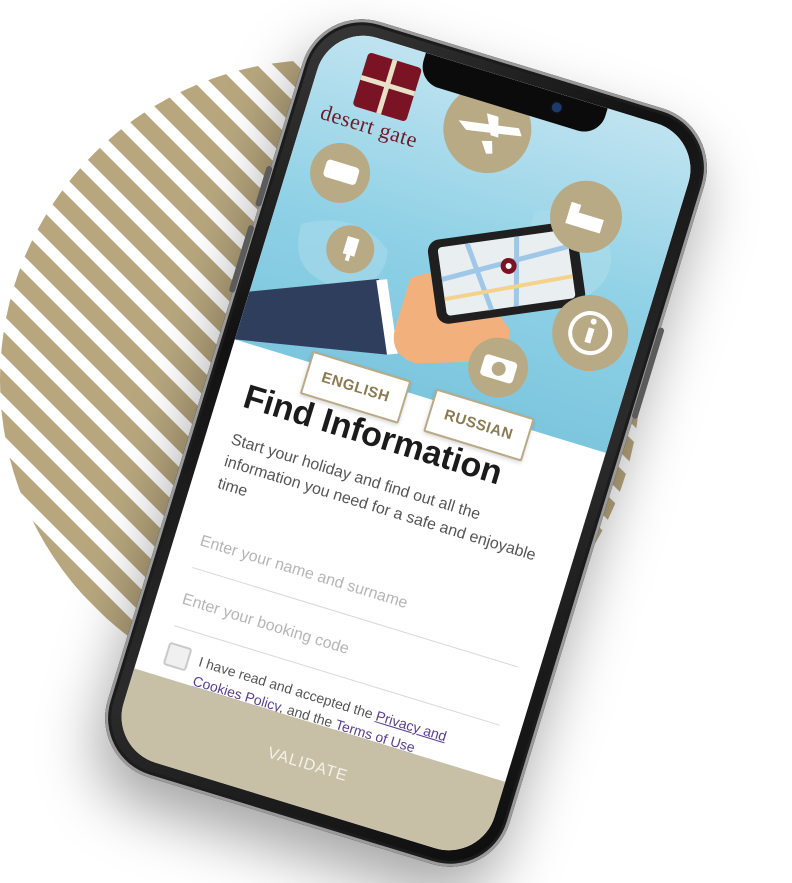  Describe the element at coordinates (177, 656) in the screenshot. I see `consent-checkbox` at that location.